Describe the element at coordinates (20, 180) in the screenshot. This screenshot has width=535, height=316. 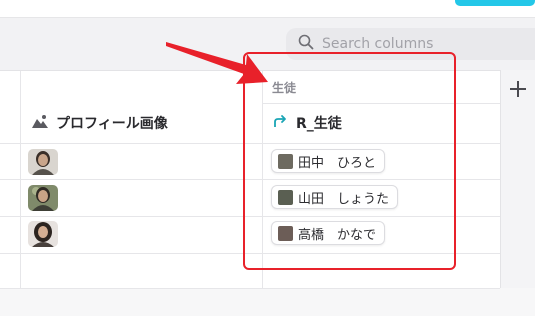
I see `column-divider` at that location.